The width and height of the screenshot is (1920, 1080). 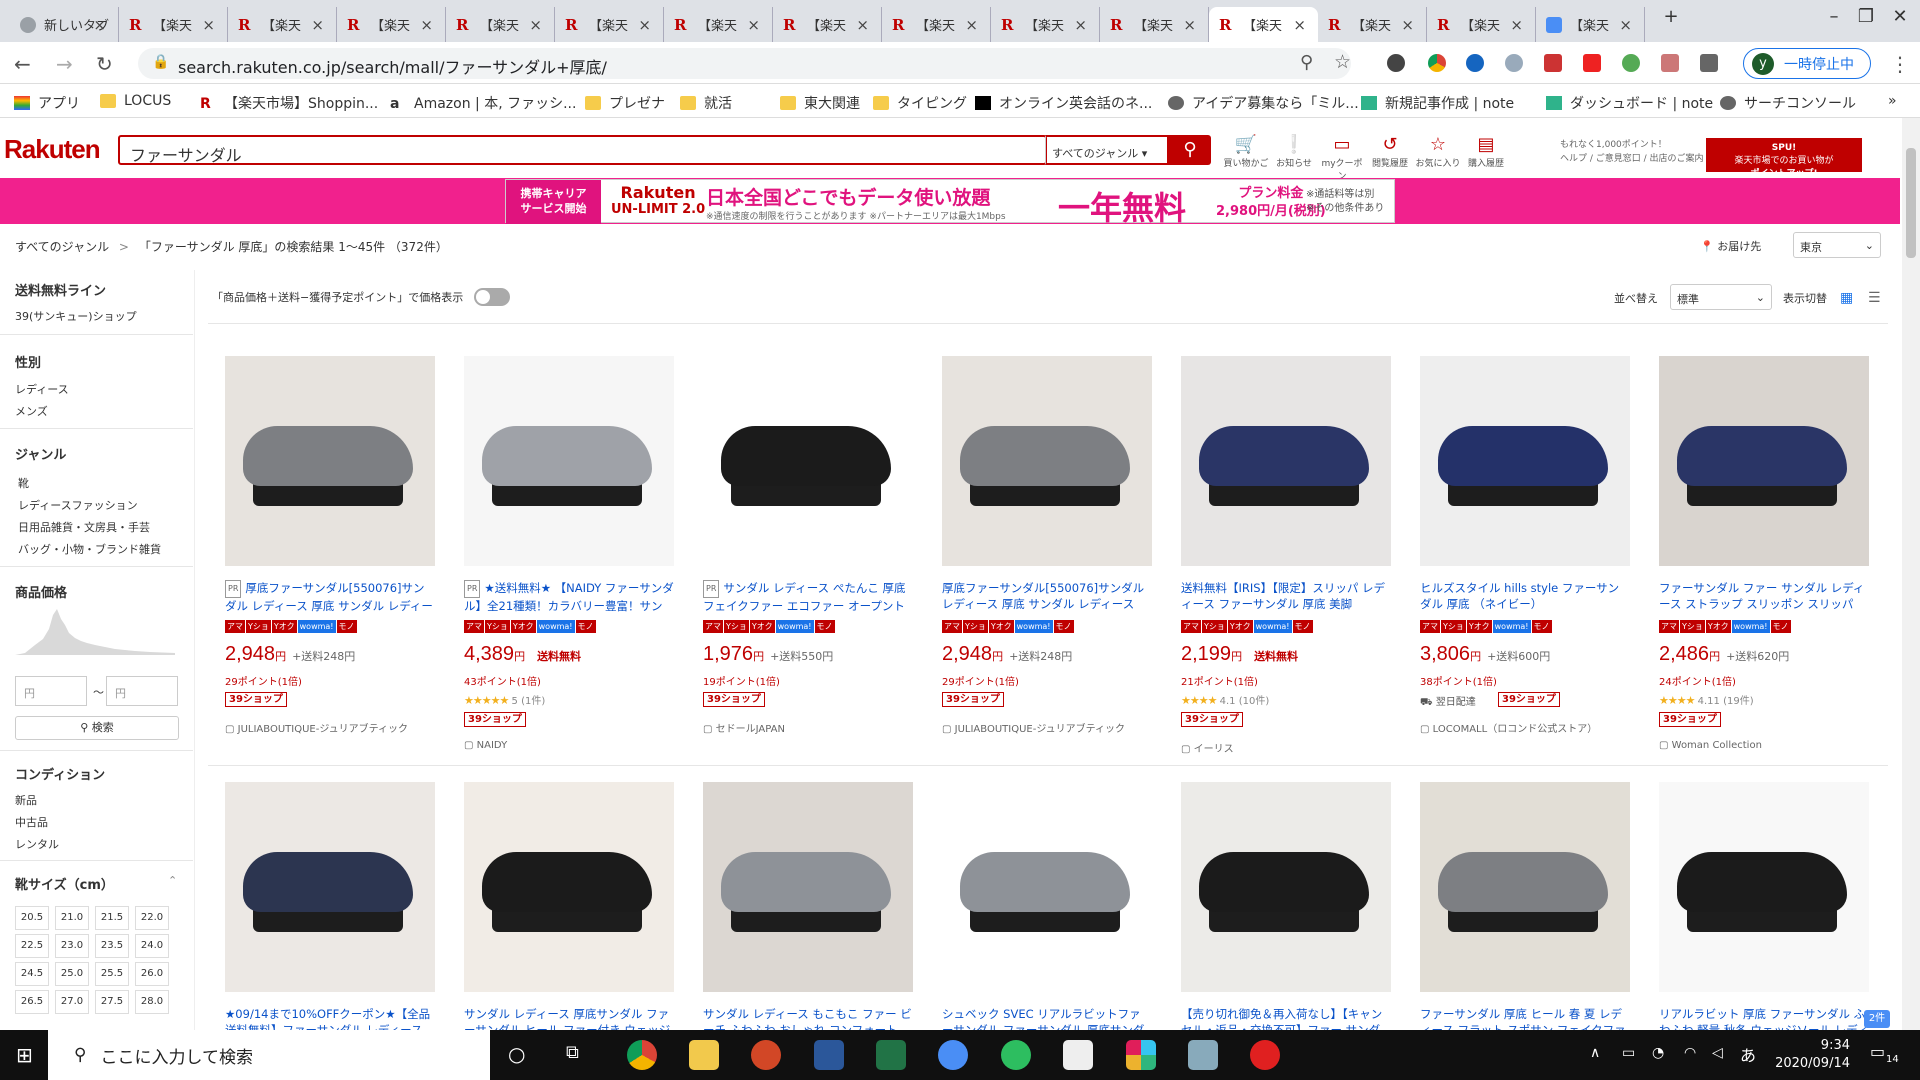 What do you see at coordinates (64, 24) in the screenshot?
I see `browser-tab: 新しいタブ ×` at bounding box center [64, 24].